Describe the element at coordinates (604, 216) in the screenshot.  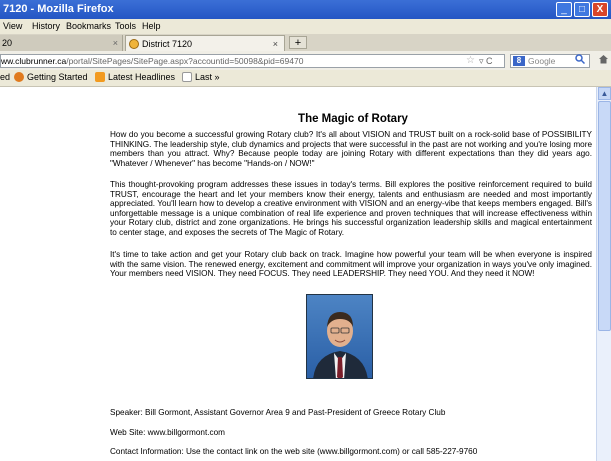
I see `scrollbar-thumb` at that location.